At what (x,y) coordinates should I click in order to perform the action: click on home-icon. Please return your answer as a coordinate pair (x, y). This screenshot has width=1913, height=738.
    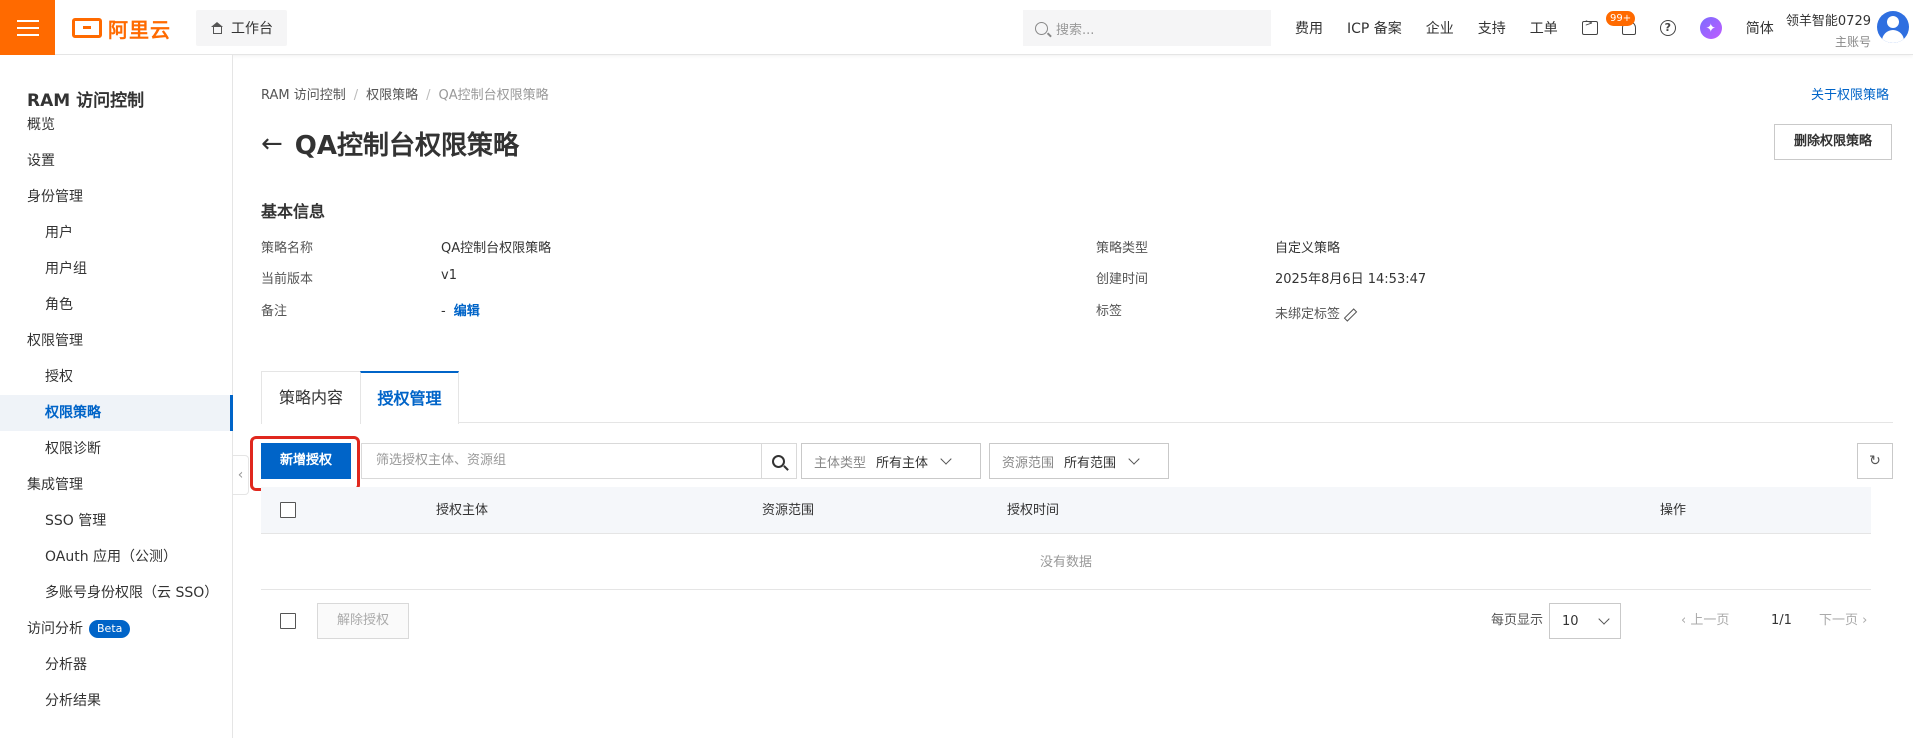
    Looking at the image, I should click on (216, 28).